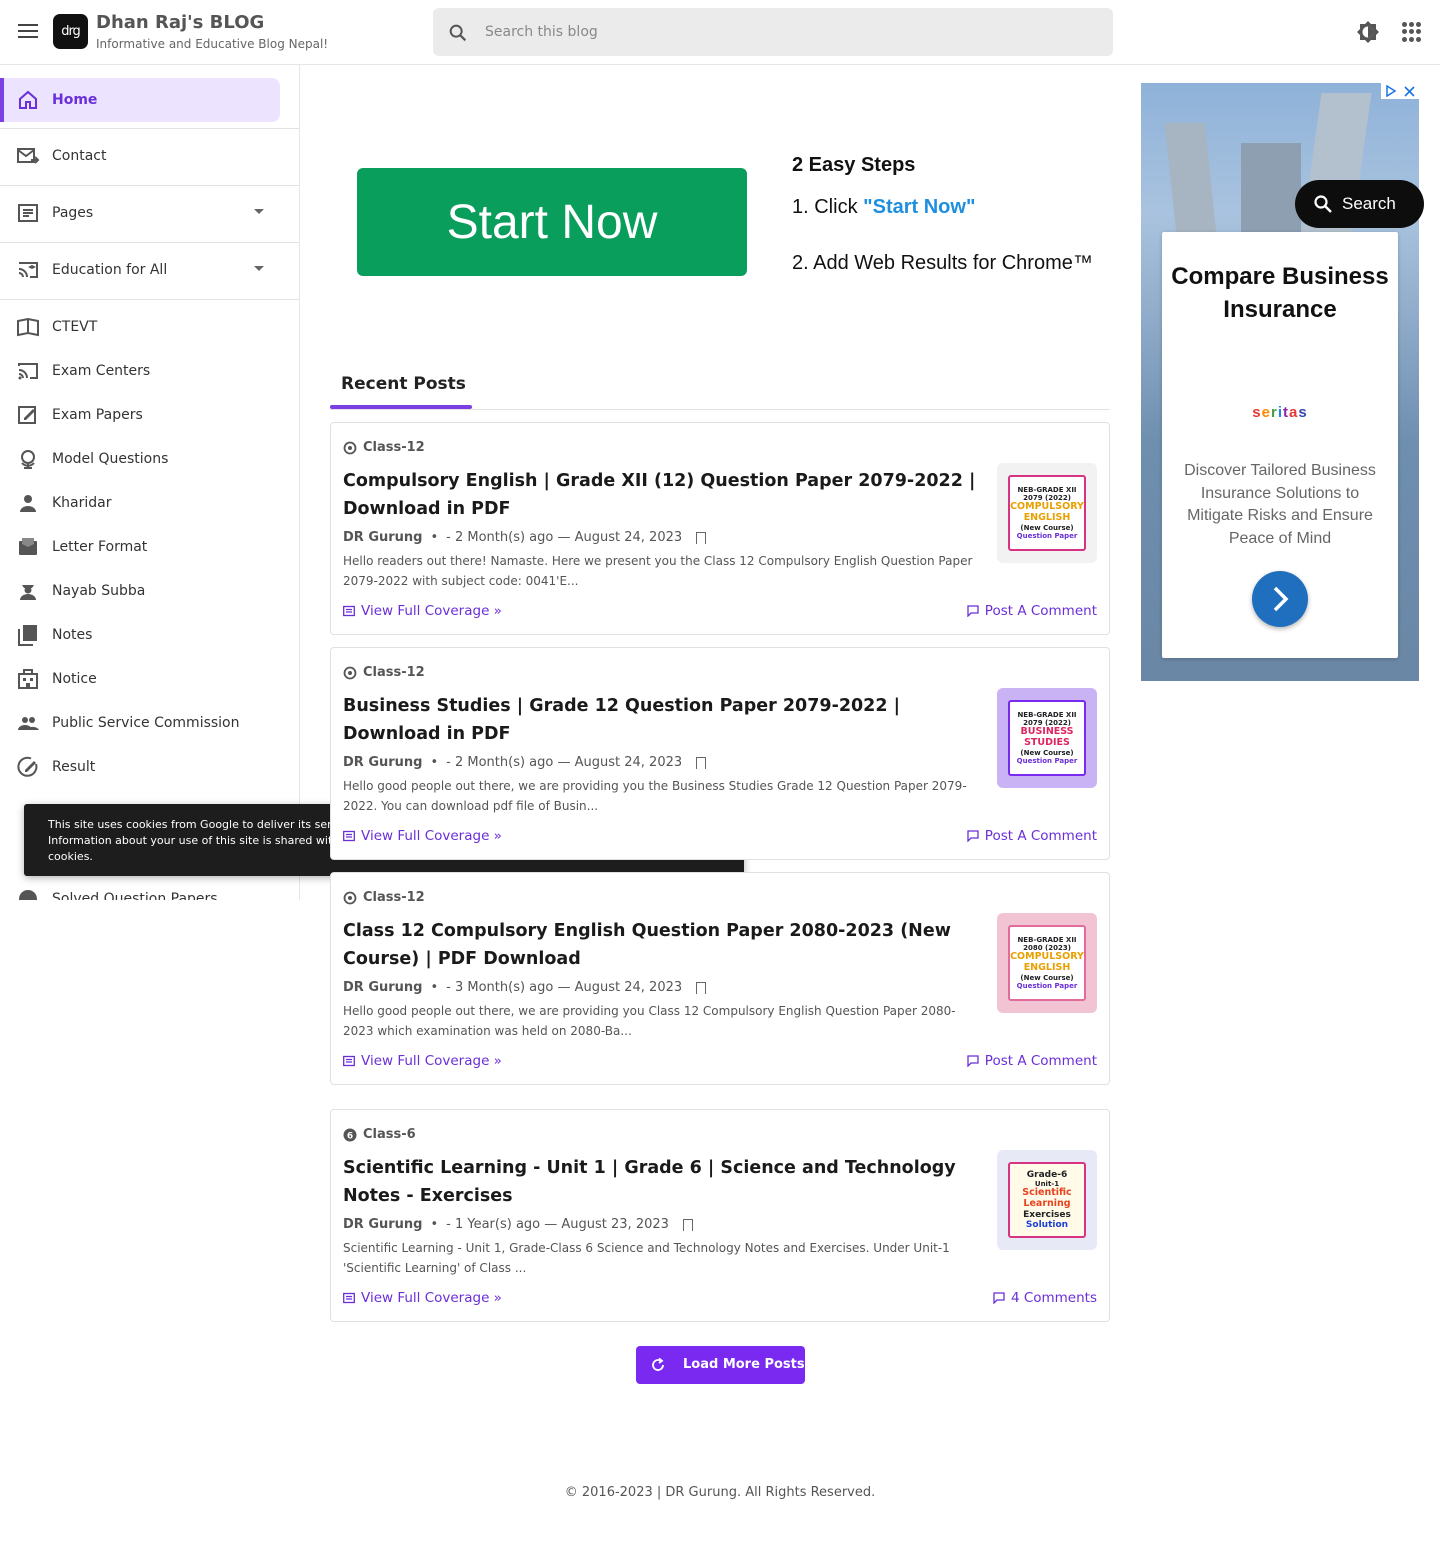 Image resolution: width=1440 pixels, height=1556 pixels. Describe the element at coordinates (1409, 91) in the screenshot. I see `close-icon` at that location.